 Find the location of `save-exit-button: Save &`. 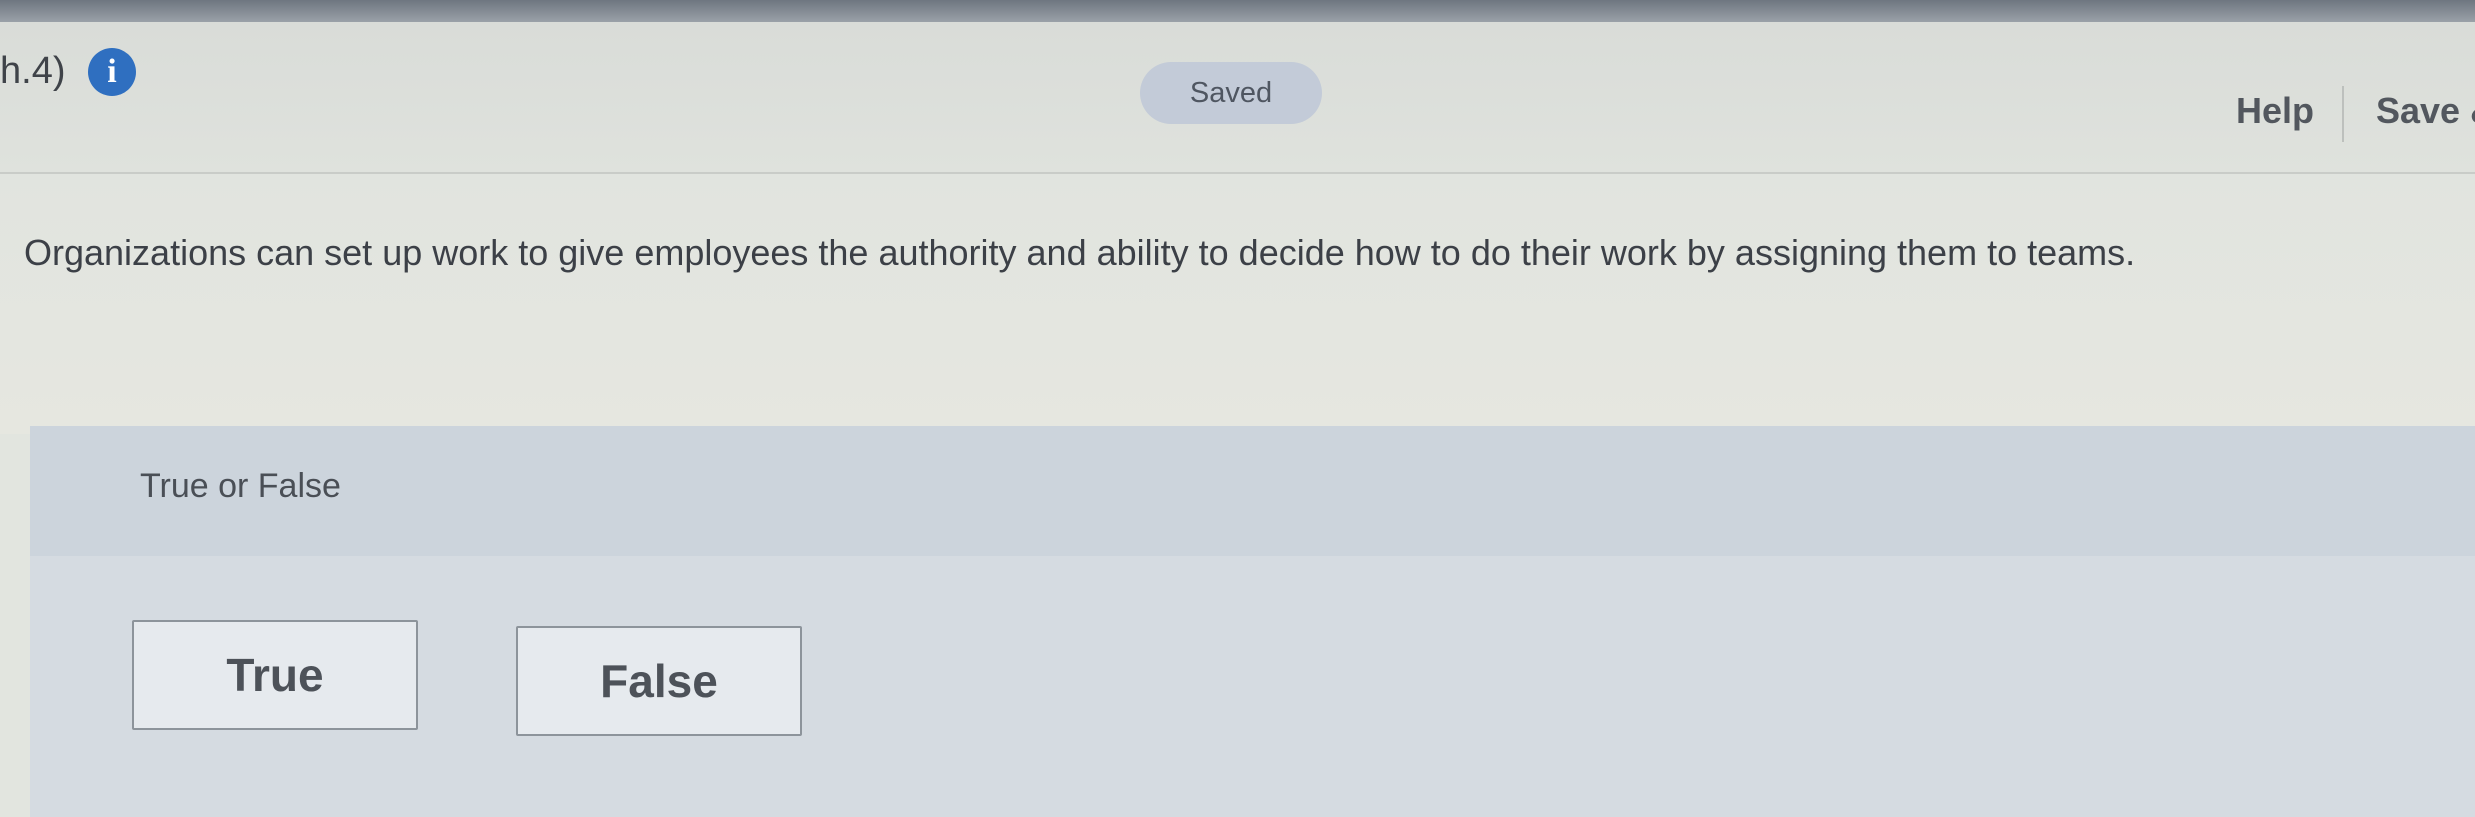

save-exit-button: Save & is located at coordinates (2425, 111).